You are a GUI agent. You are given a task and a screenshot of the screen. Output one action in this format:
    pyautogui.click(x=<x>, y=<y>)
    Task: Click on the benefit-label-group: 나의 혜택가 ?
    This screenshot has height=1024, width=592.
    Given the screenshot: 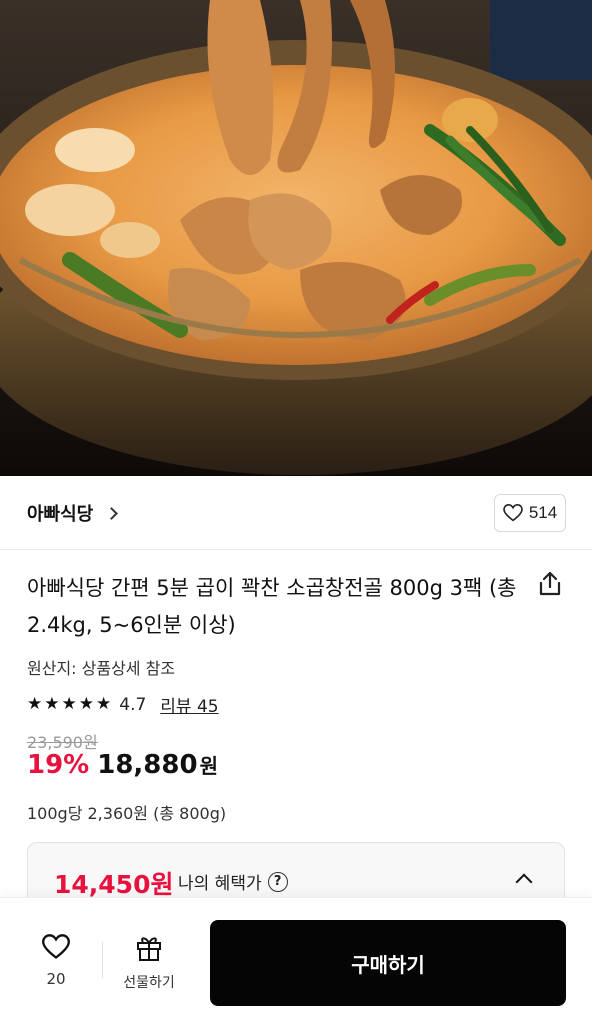 What is the action you would take?
    pyautogui.click(x=233, y=881)
    